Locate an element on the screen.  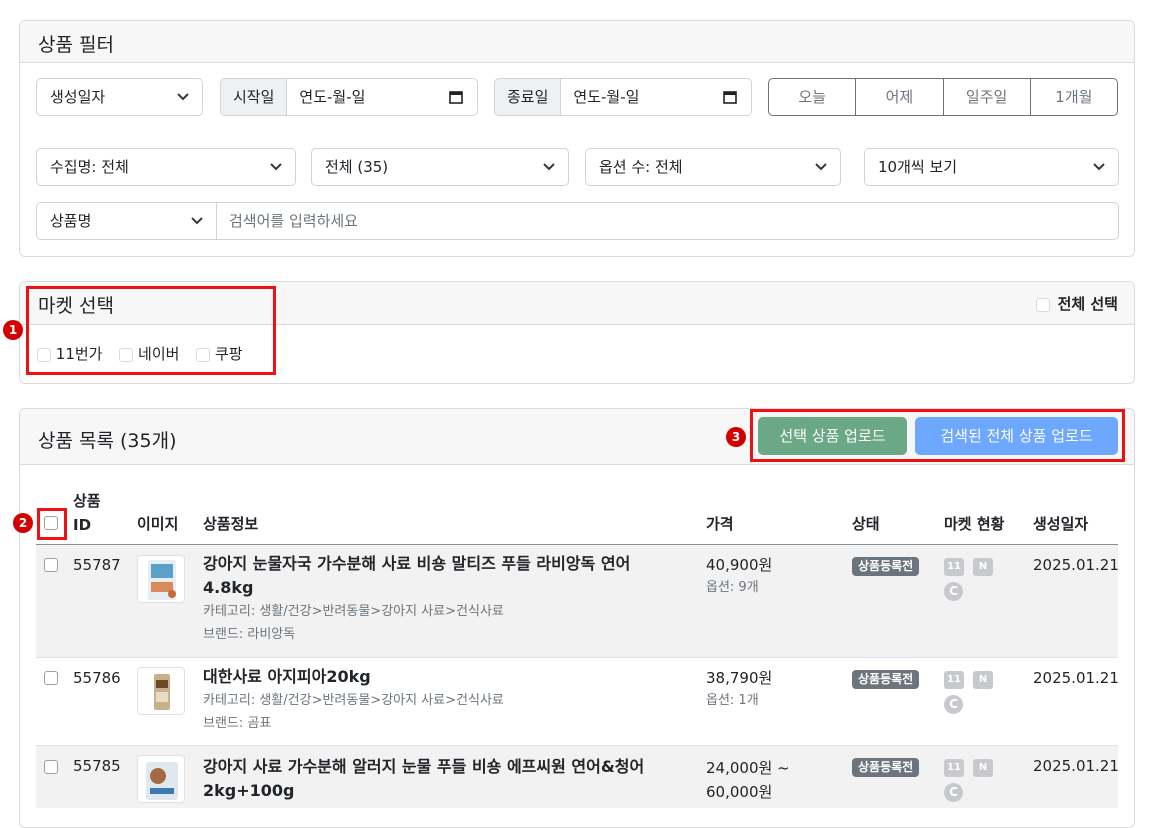
col-price: 가격 is located at coordinates (720, 524).